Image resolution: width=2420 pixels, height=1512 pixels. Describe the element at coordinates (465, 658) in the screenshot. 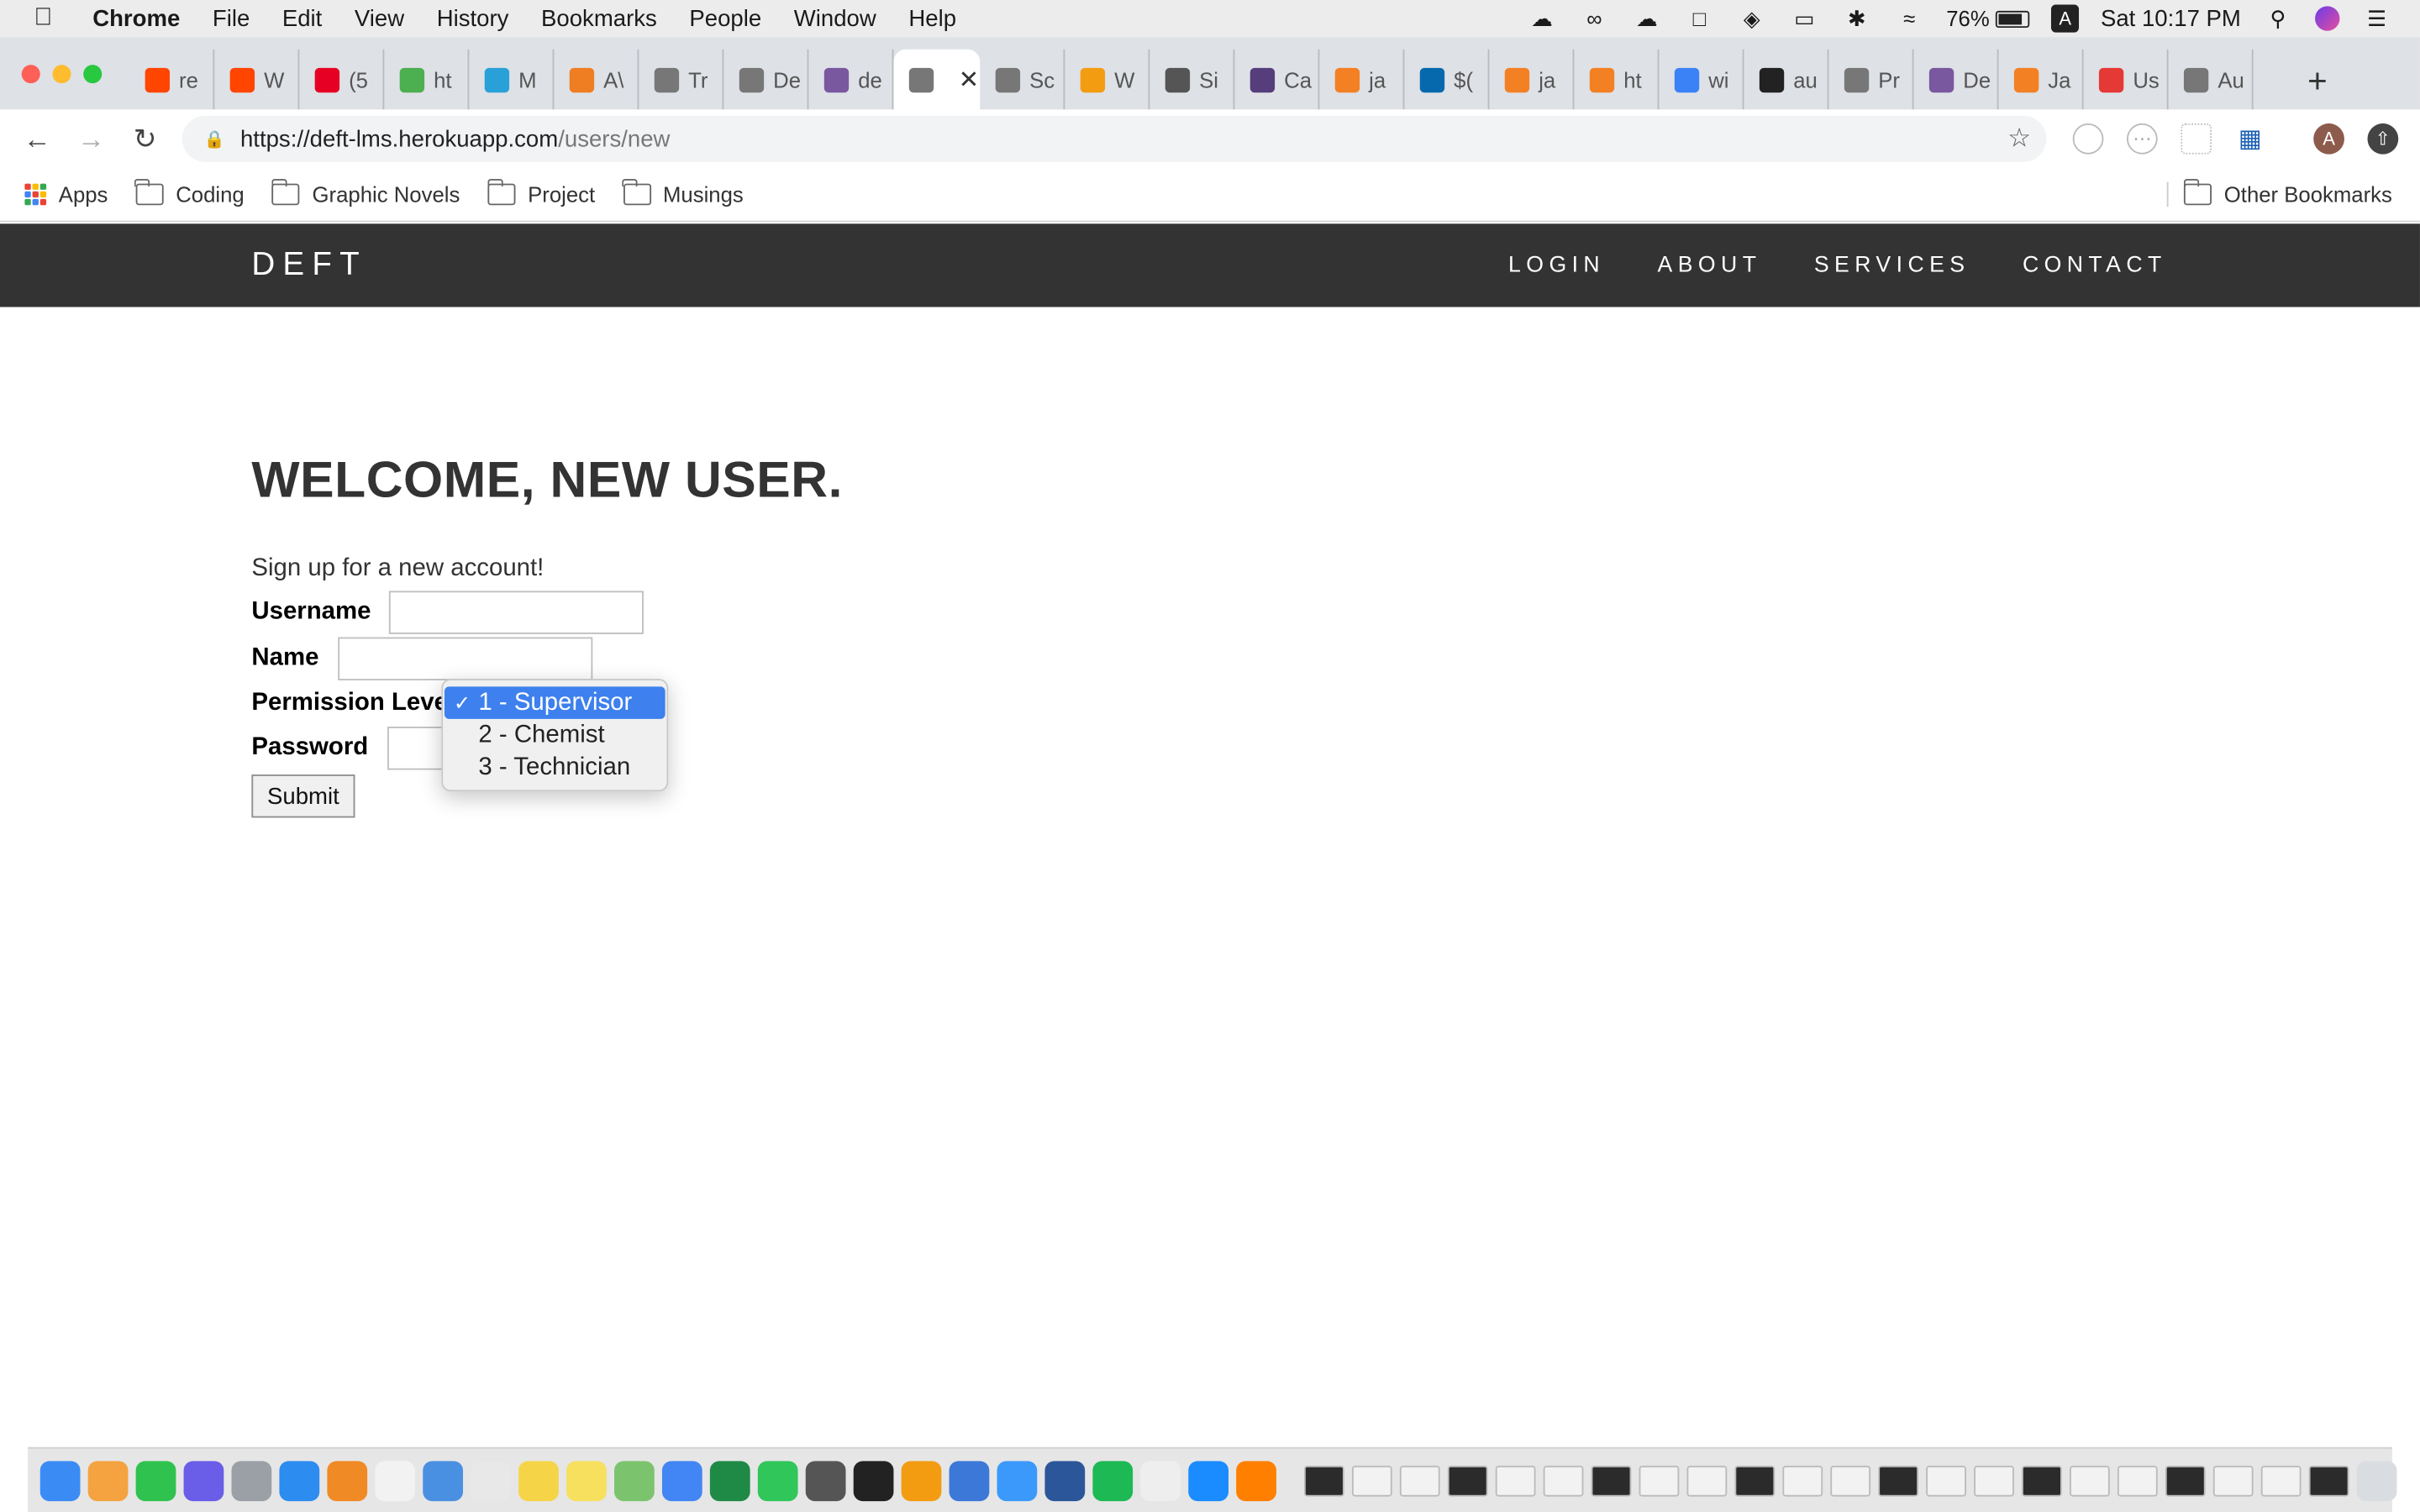

I see `name-input` at that location.